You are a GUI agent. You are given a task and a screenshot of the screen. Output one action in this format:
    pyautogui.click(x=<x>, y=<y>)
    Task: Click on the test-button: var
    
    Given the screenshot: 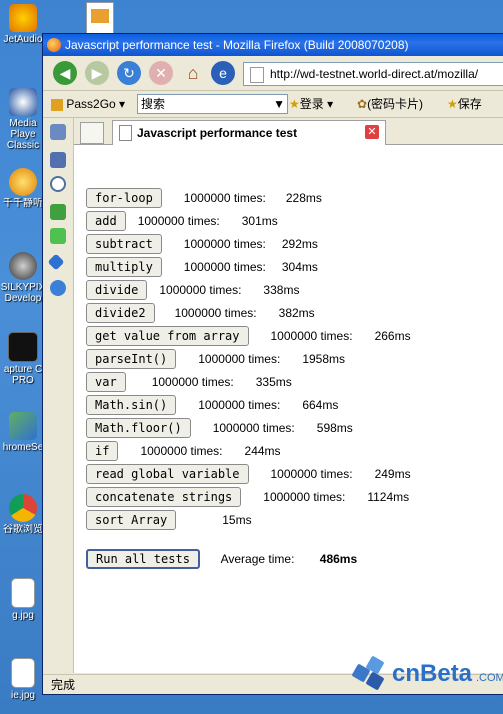 What is the action you would take?
    pyautogui.click(x=106, y=382)
    